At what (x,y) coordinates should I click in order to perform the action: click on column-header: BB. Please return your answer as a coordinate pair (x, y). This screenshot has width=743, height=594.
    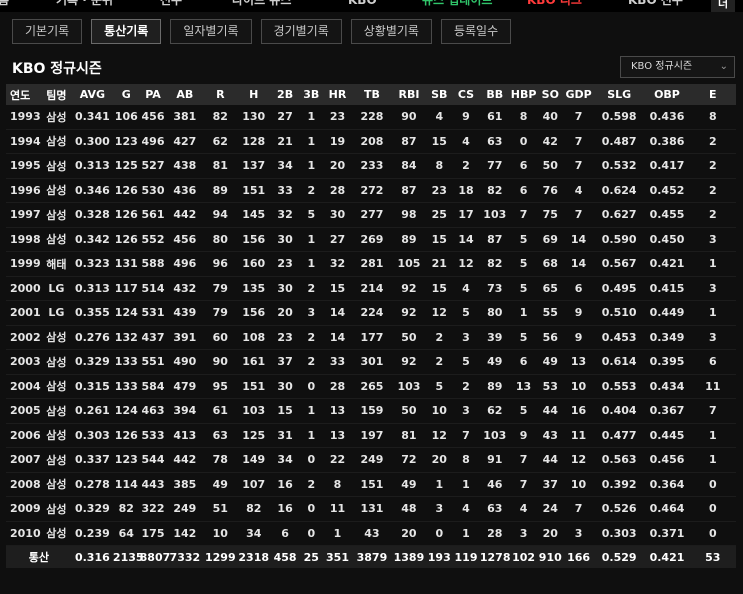
    Looking at the image, I should click on (494, 94).